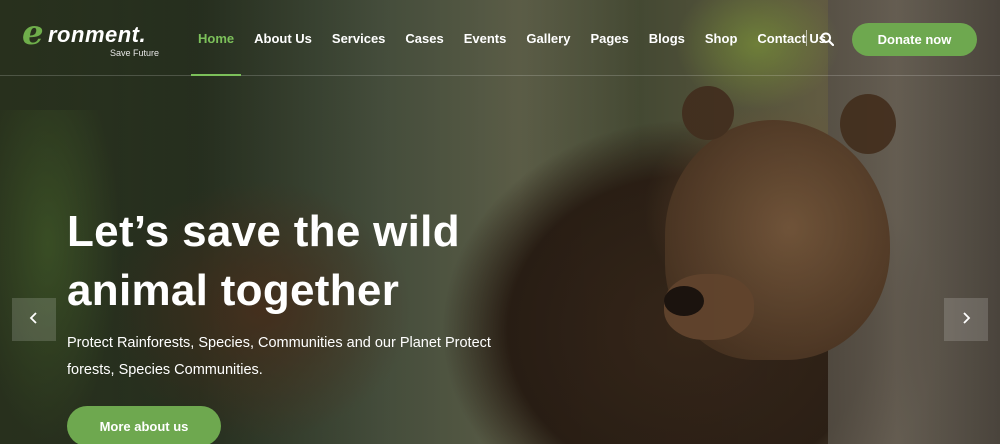 Image resolution: width=1000 pixels, height=444 pixels. I want to click on nav-item-about-us: About Us, so click(283, 38).